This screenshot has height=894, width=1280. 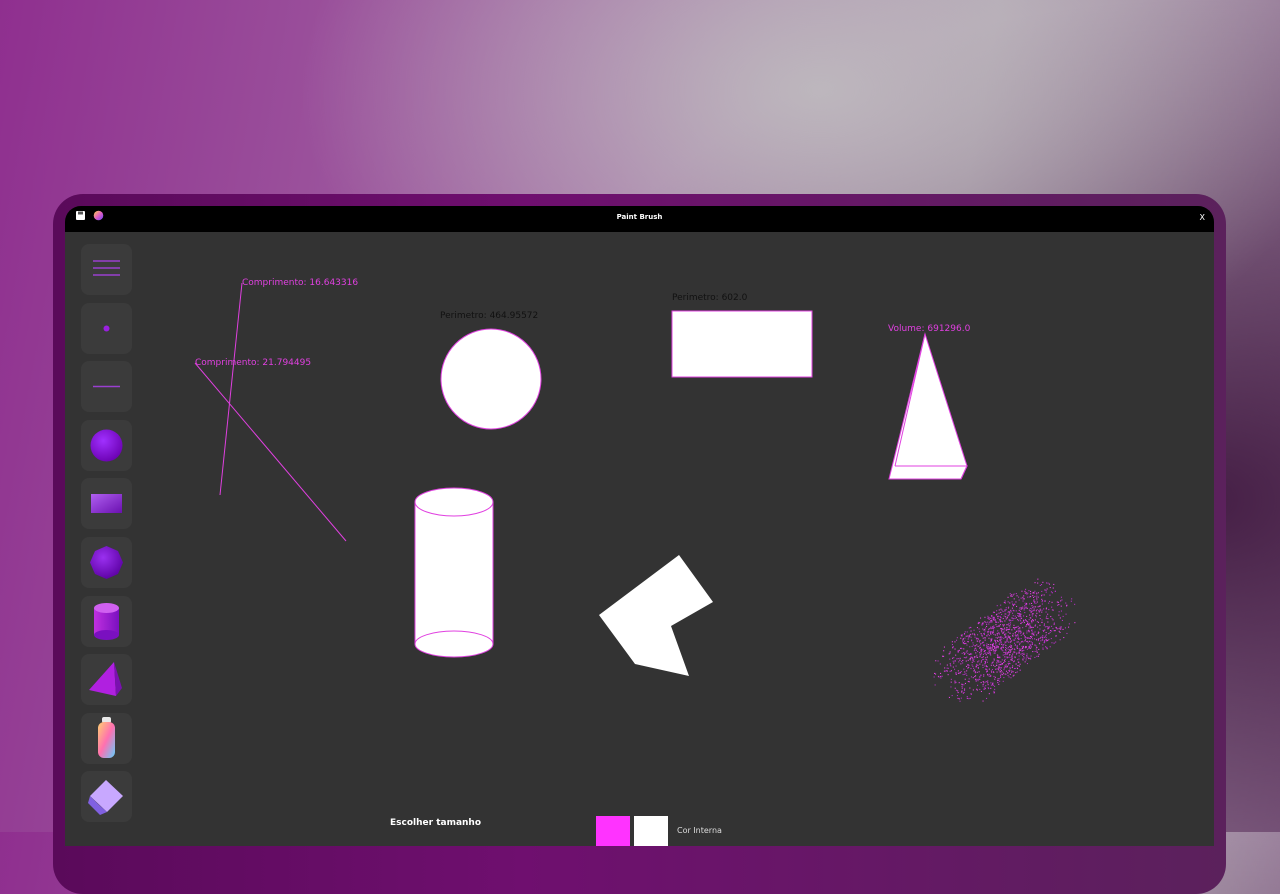 What do you see at coordinates (491, 379) in the screenshot?
I see `circle-shape` at bounding box center [491, 379].